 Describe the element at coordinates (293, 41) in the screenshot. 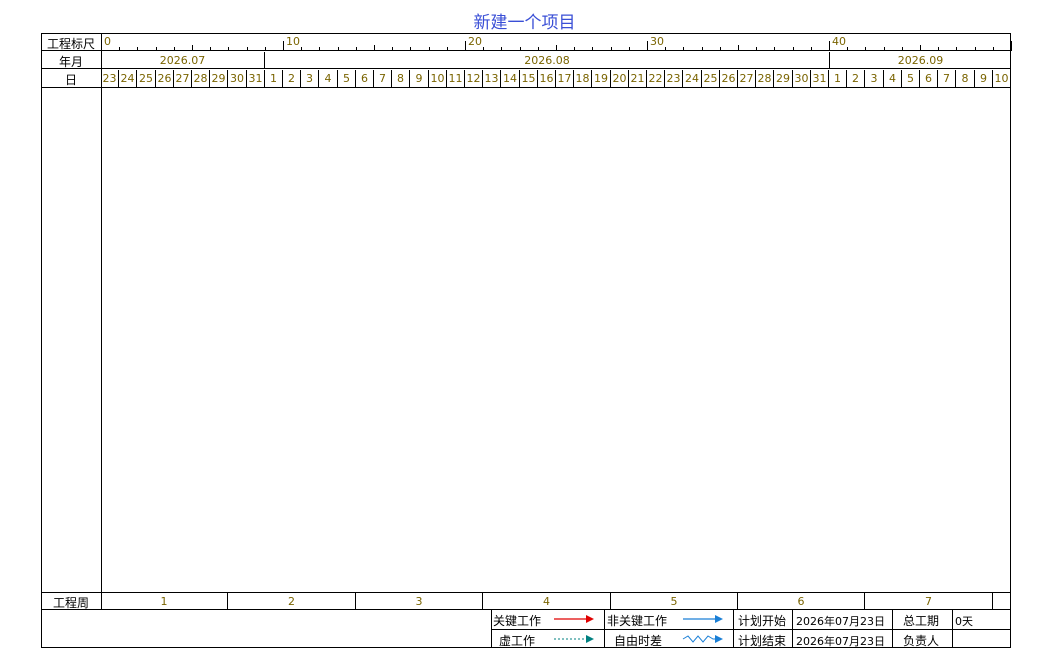

I see `ruler-number: 10` at that location.